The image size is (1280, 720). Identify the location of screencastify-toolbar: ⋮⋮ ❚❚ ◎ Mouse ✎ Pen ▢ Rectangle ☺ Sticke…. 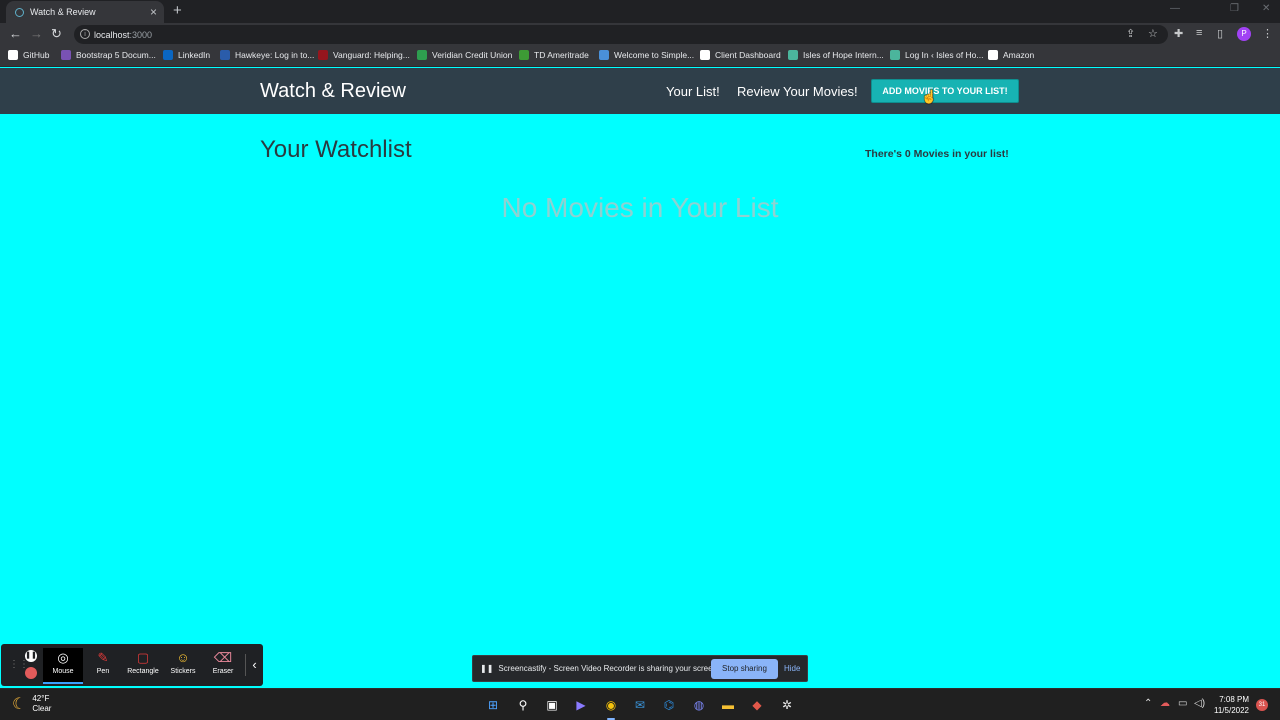
(132, 665).